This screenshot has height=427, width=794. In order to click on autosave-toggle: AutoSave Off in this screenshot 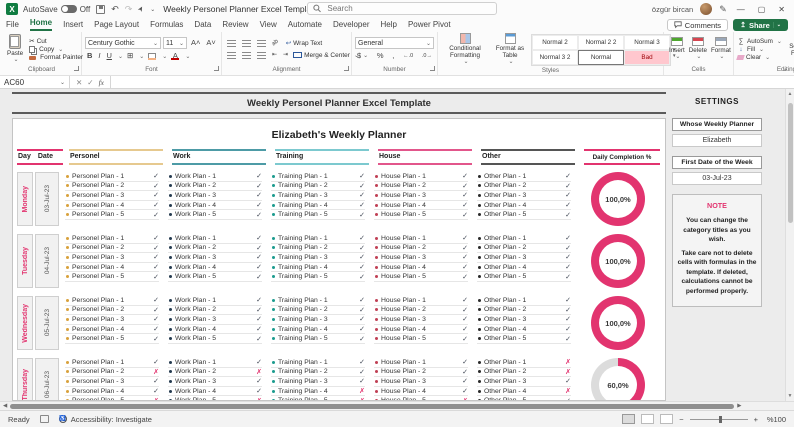, I will do `click(56, 9)`.